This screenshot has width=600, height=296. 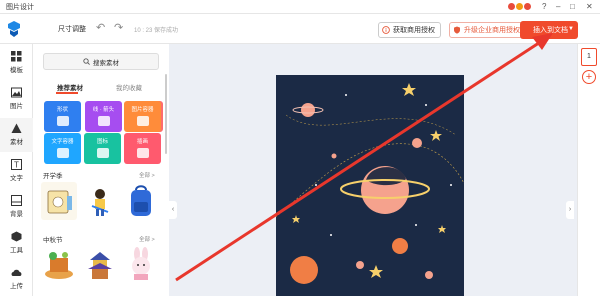 What do you see at coordinates (100, 28) in the screenshot?
I see `undo-icon: ↶` at bounding box center [100, 28].